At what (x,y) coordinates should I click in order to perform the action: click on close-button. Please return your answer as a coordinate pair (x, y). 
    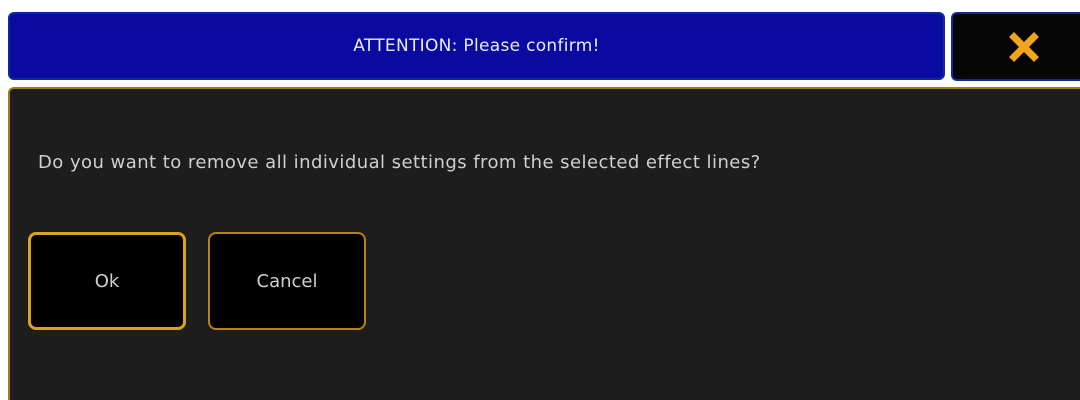
    Looking at the image, I should click on (1015, 46).